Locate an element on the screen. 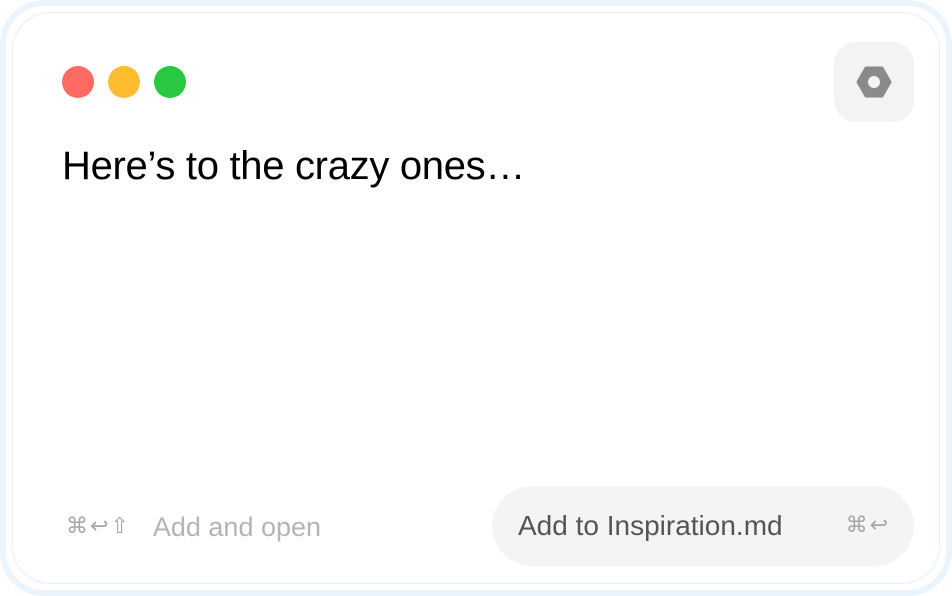 Image resolution: width=952 pixels, height=596 pixels. add-to-file-label: Add to Inspiration.md is located at coordinates (650, 525).